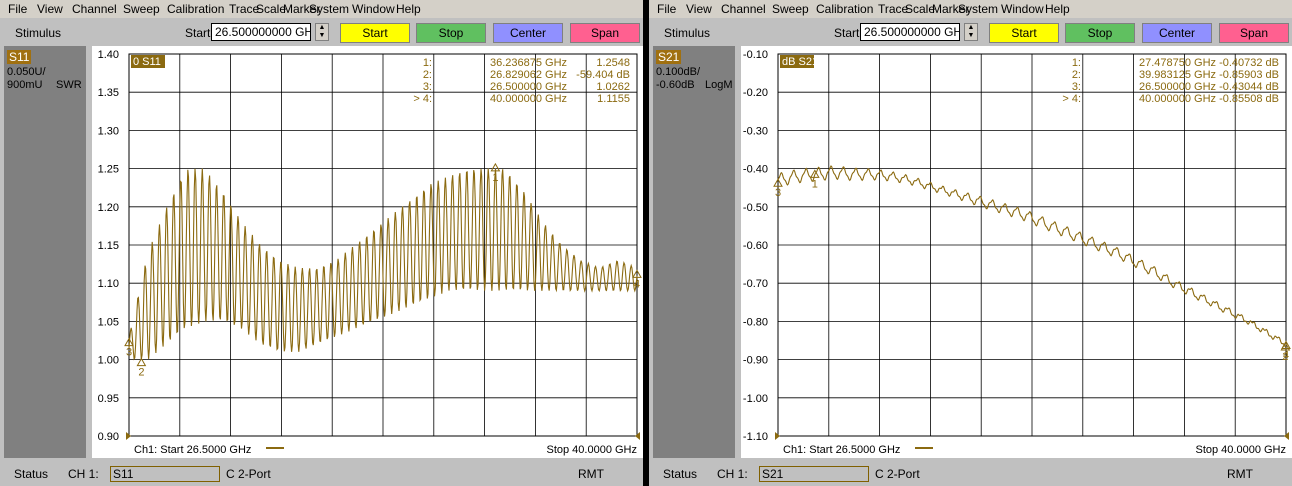 This screenshot has height=486, width=1292. What do you see at coordinates (1240, 474) in the screenshot?
I see `remote-indicator: RMT` at bounding box center [1240, 474].